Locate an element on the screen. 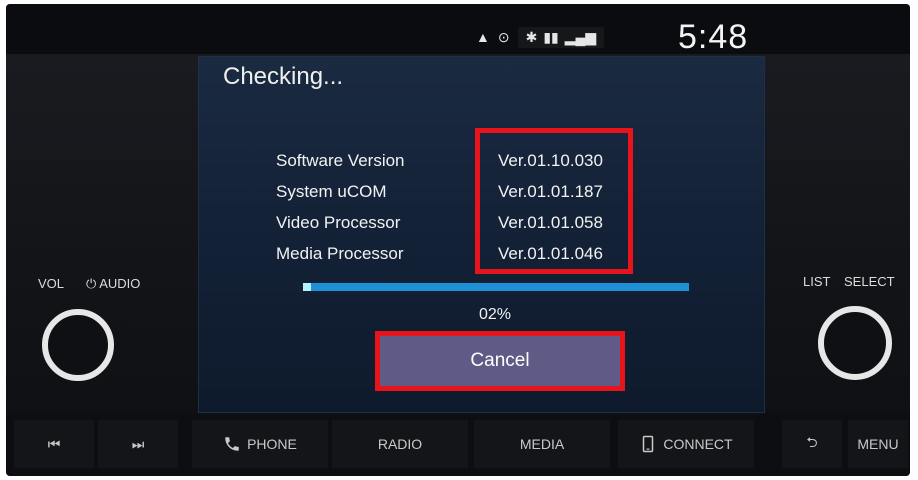  back-icon: ⮌ is located at coordinates (812, 442).